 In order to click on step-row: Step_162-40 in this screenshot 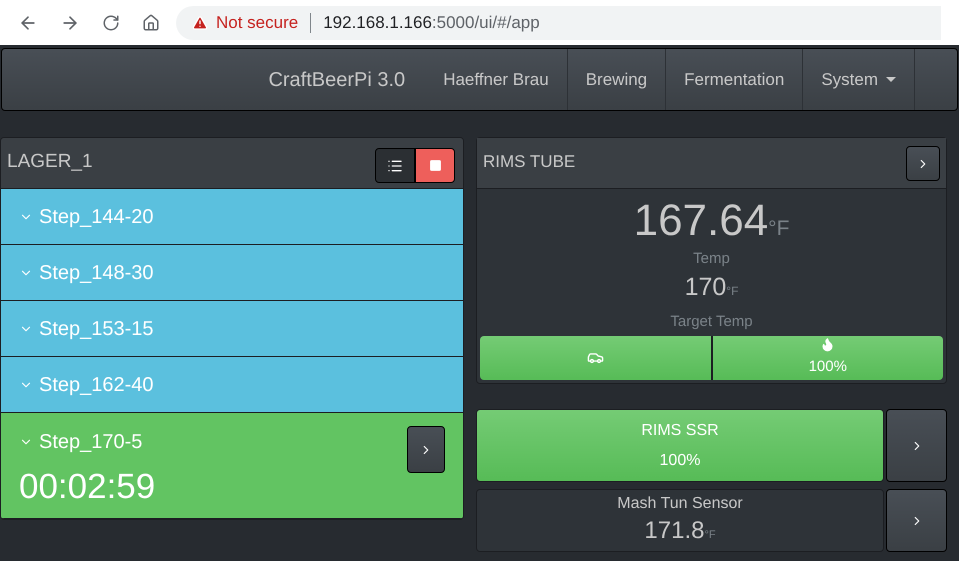, I will do `click(232, 385)`.